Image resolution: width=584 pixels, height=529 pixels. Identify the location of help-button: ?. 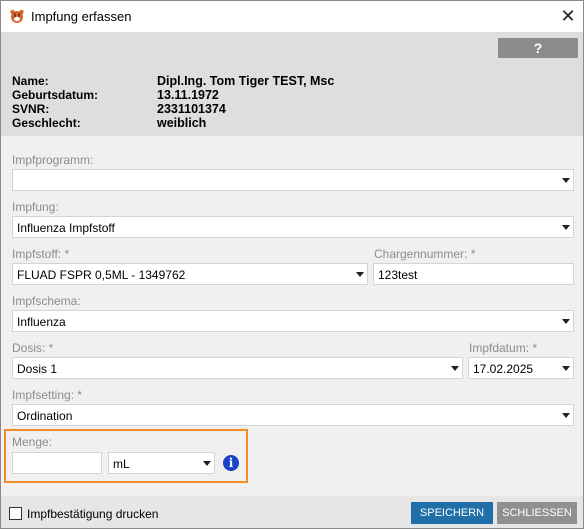
(538, 48).